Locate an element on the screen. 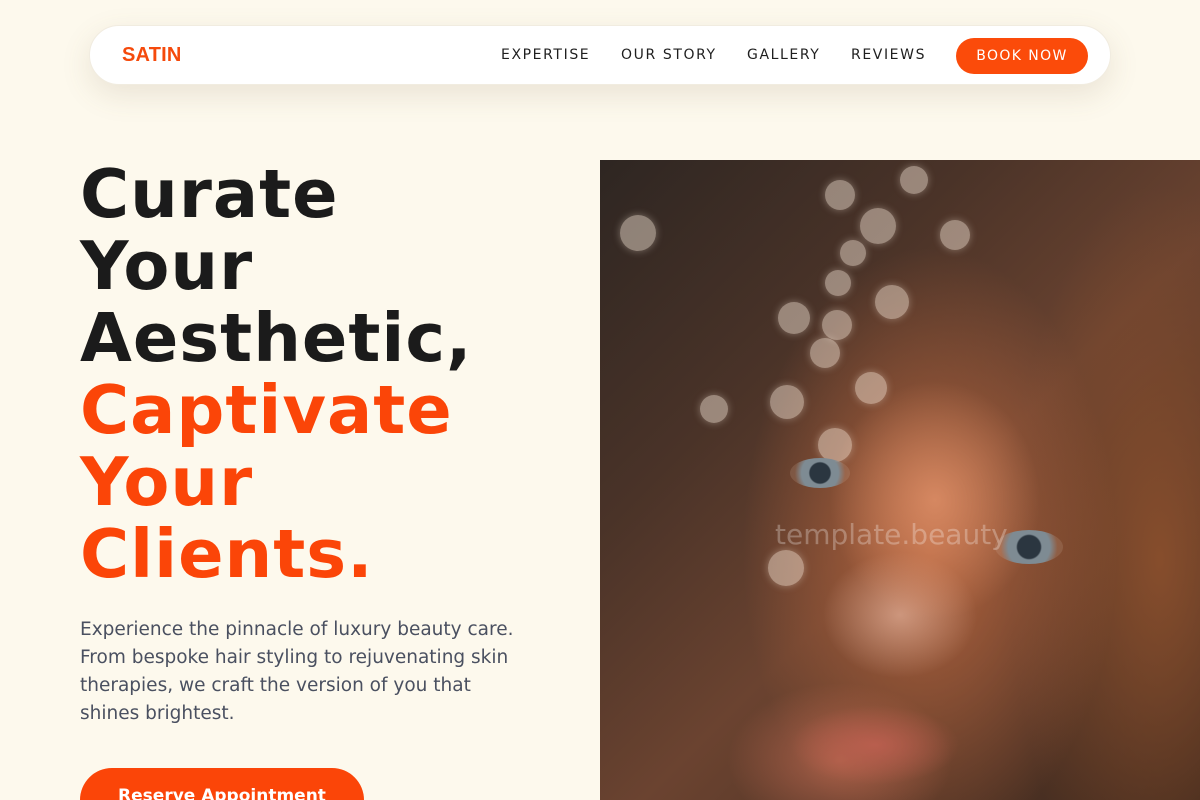  headline-accent-line: Captivate is located at coordinates (266, 410).